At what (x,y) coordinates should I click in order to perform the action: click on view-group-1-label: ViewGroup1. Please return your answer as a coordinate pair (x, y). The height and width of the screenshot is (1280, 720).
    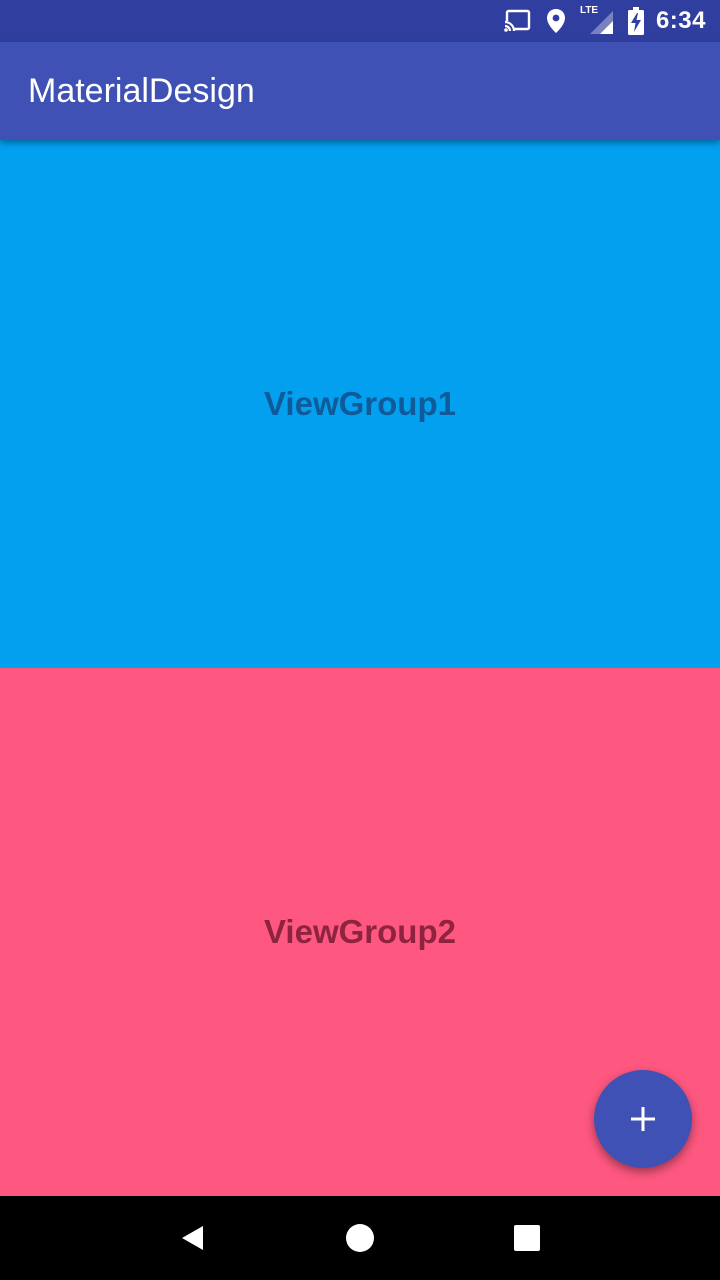
    Looking at the image, I should click on (360, 403).